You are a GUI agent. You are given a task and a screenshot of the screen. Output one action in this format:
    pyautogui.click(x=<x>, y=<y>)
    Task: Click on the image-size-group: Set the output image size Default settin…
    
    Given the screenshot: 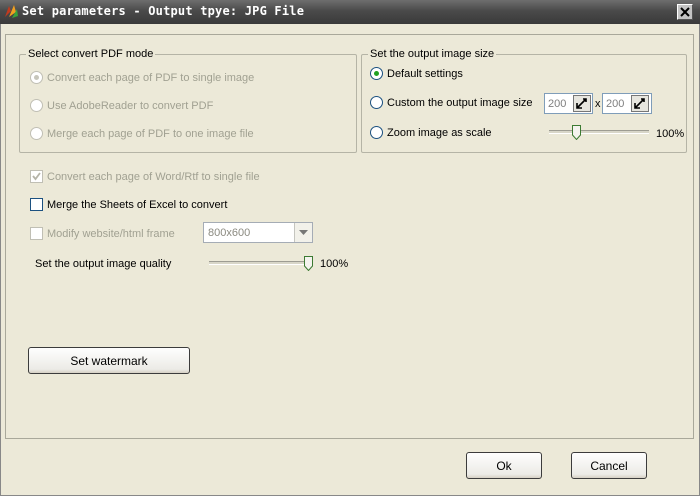 What is the action you would take?
    pyautogui.click(x=524, y=100)
    